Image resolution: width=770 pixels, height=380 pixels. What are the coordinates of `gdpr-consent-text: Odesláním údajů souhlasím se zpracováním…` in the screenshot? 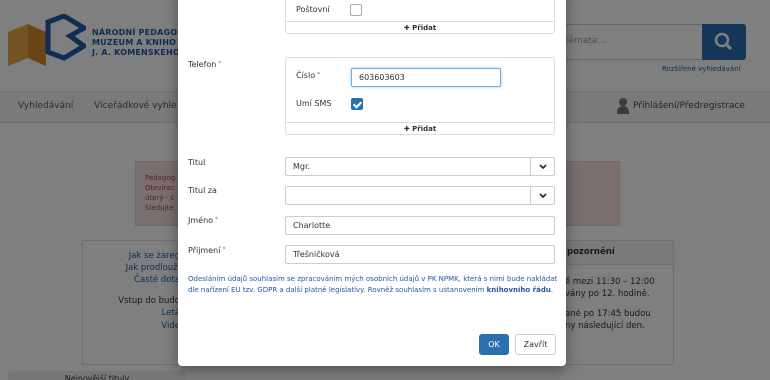 It's located at (373, 284).